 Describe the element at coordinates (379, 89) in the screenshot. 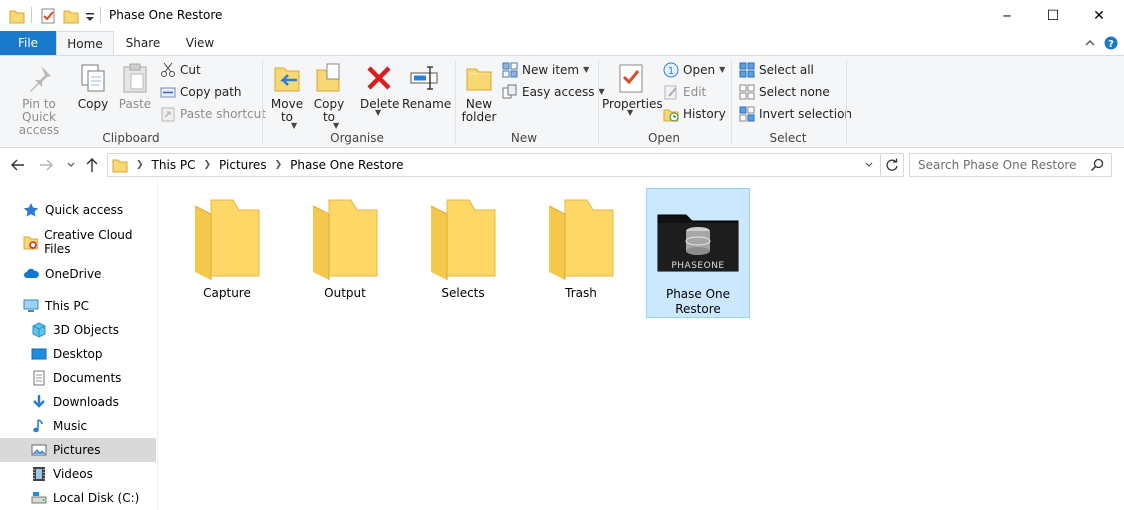

I see `delete-button: Delete ▼` at that location.